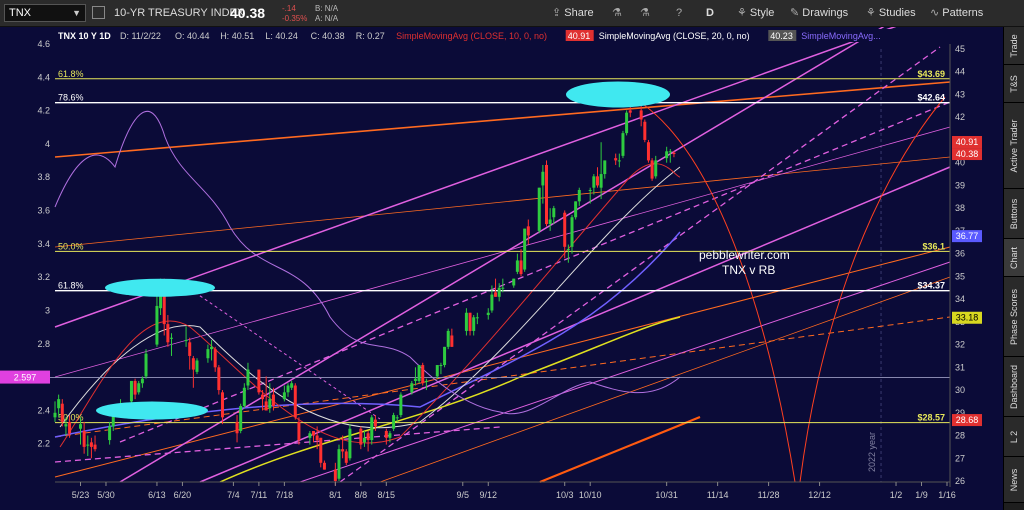 The height and width of the screenshot is (510, 1024). I want to click on left-tick-label-8: 3.8, so click(43, 177).